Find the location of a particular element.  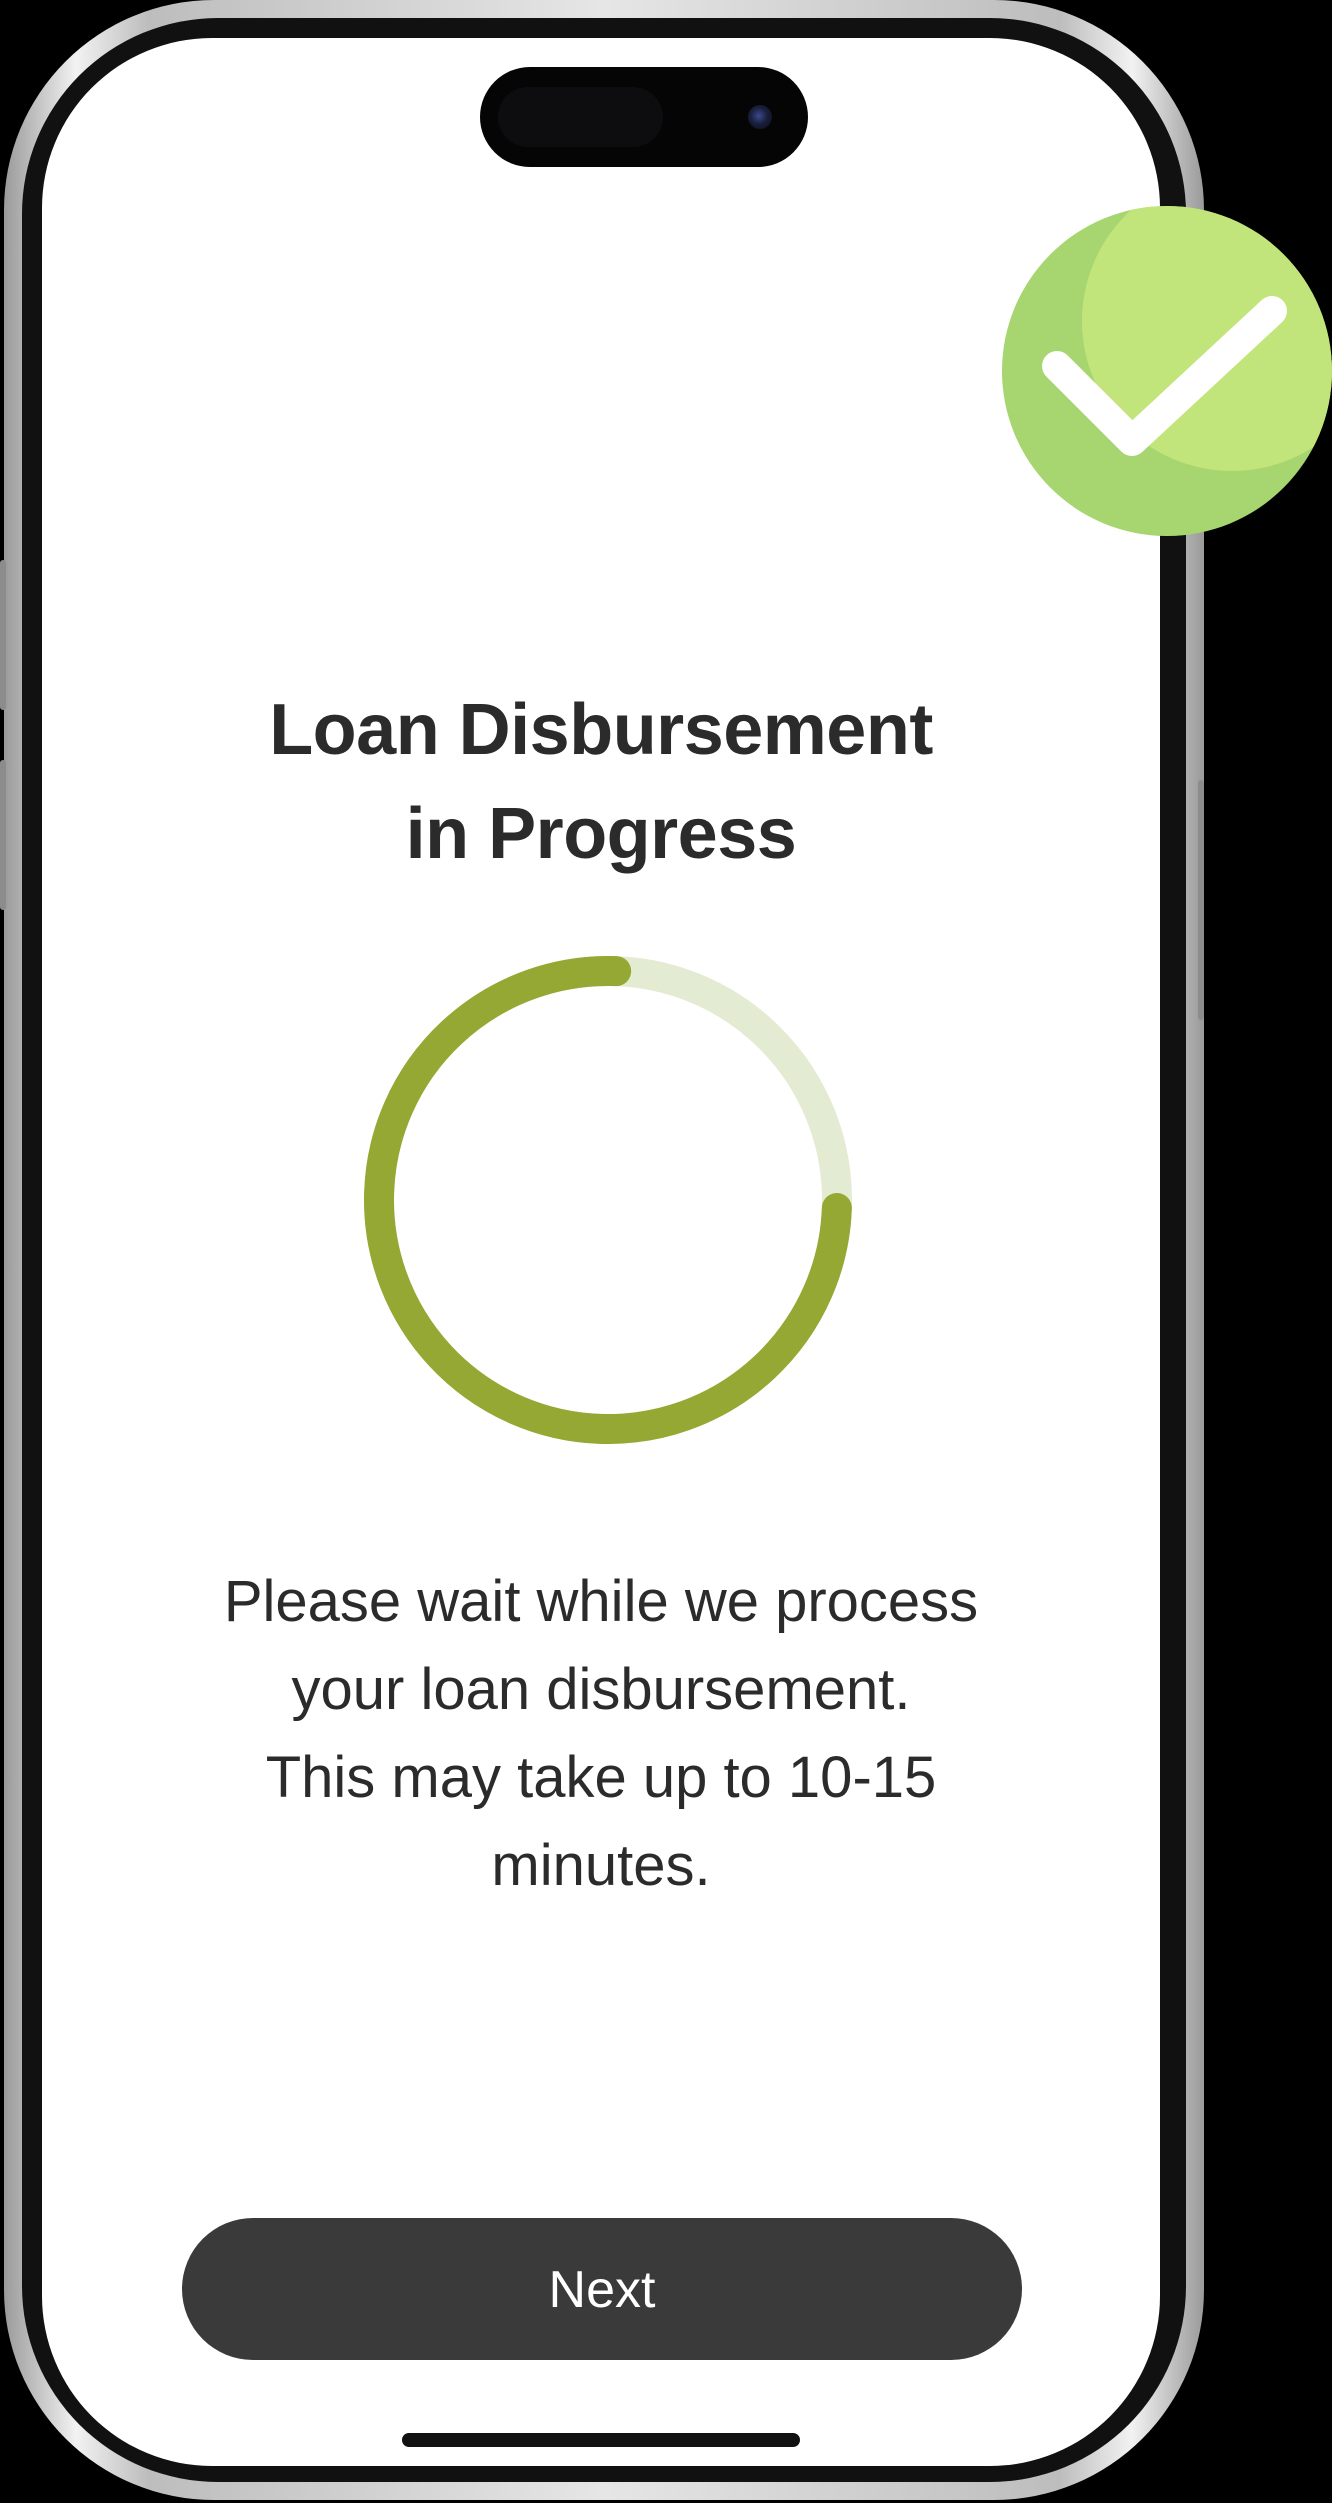

message-line: This may take up to 10-15 is located at coordinates (601, 1777).